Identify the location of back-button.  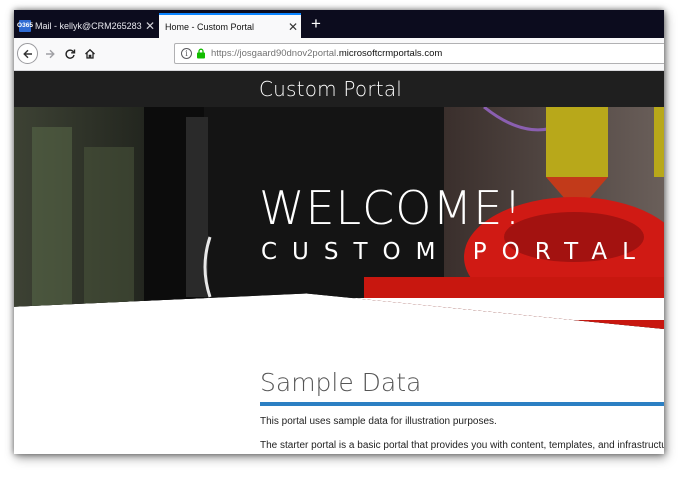
(27, 53).